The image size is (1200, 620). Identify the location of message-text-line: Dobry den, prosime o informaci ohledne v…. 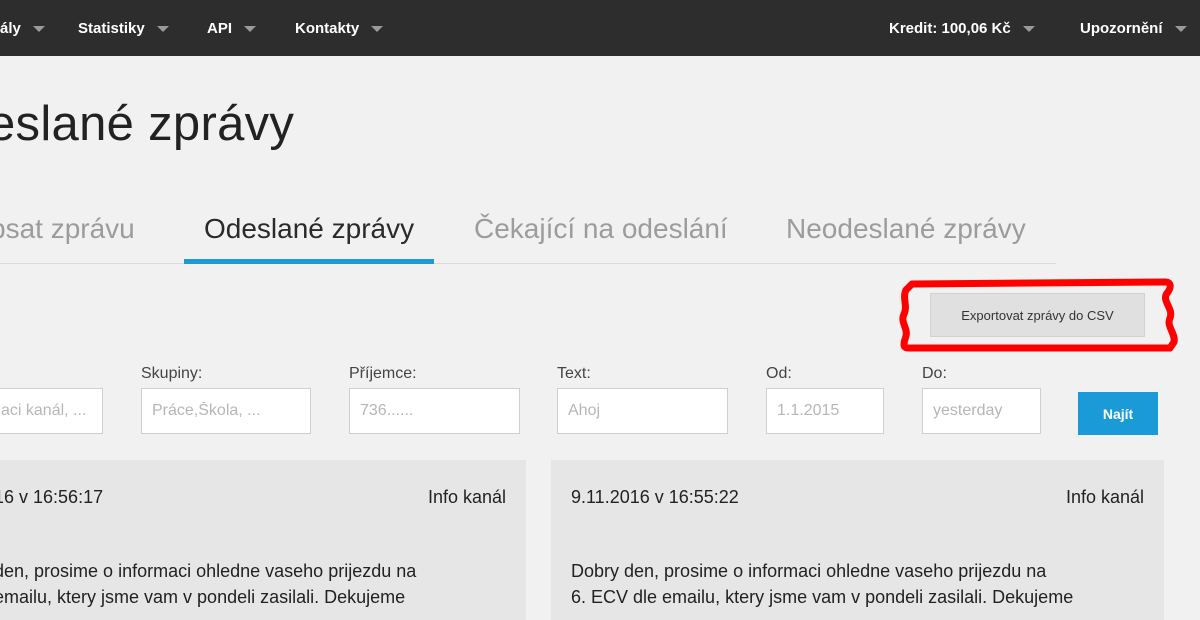
(809, 571).